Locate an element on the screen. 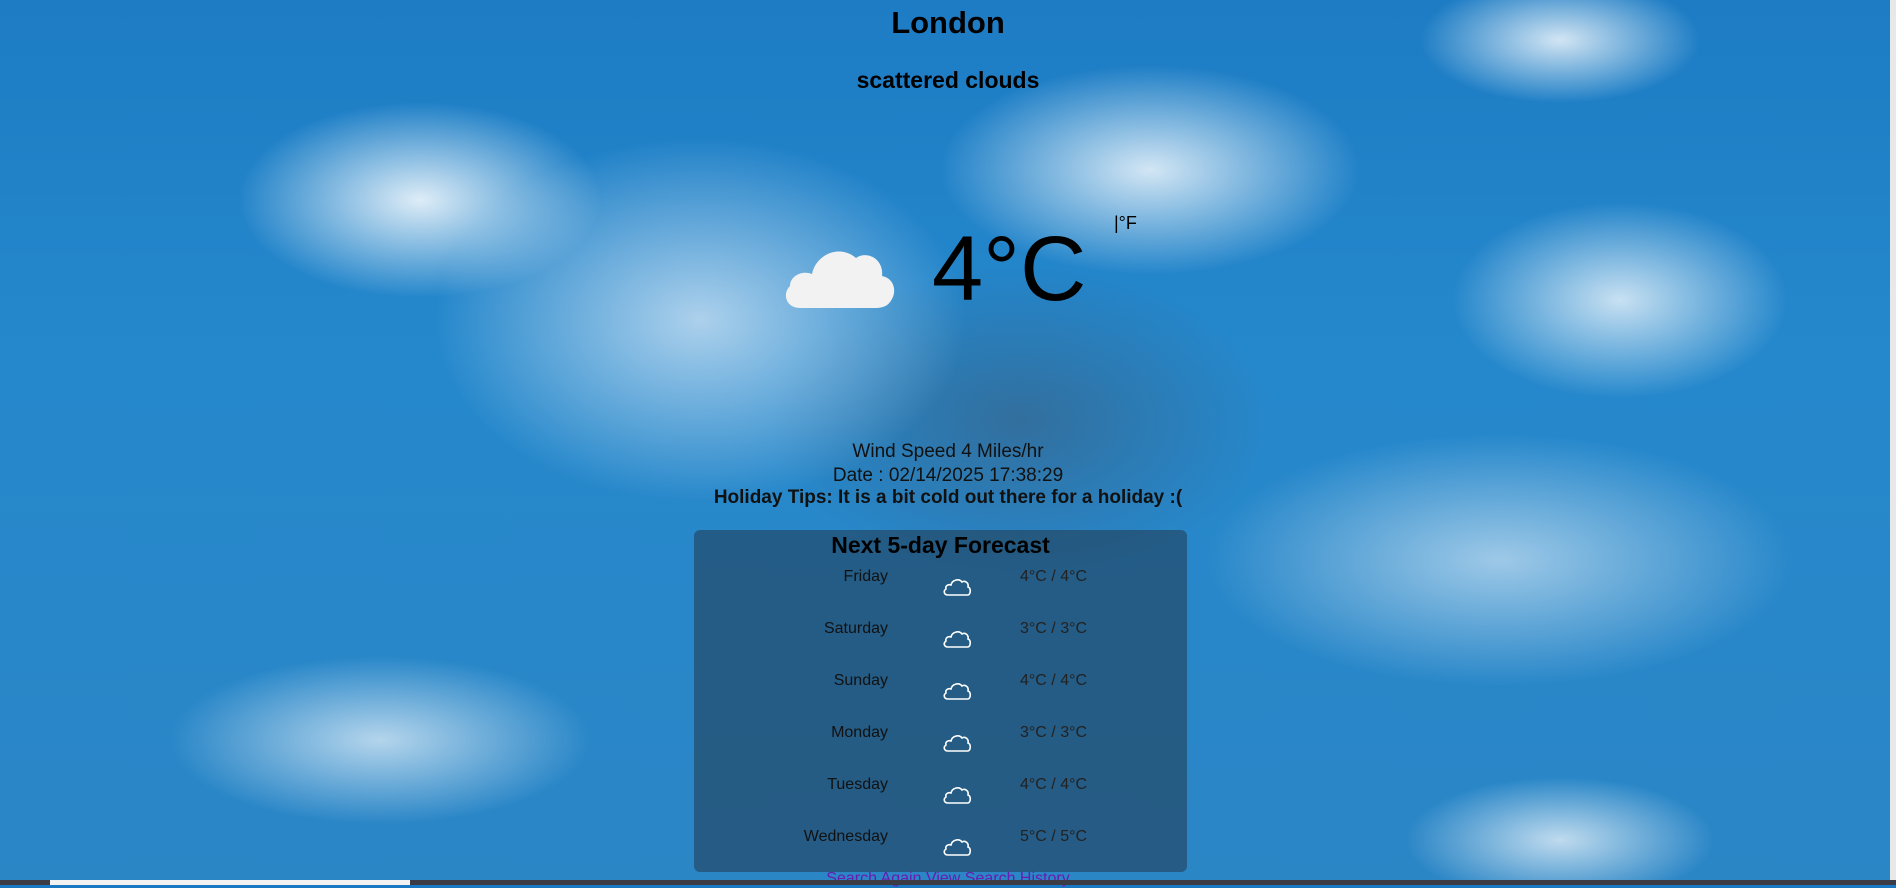  forecast-row: Monday 3°C / 3°C is located at coordinates (940, 750).